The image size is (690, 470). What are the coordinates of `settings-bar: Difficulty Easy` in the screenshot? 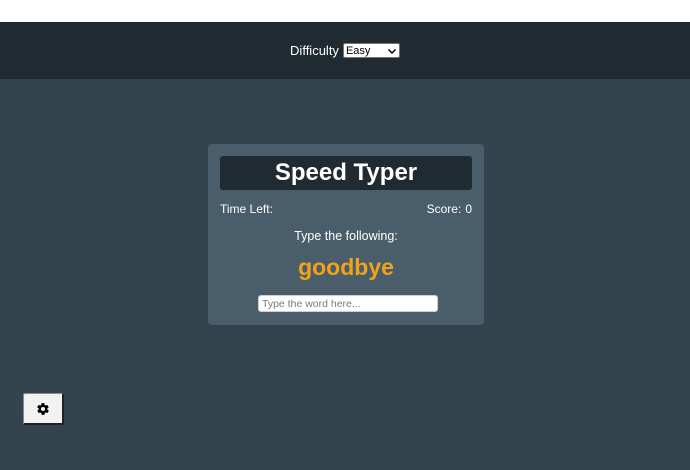 It's located at (345, 50).